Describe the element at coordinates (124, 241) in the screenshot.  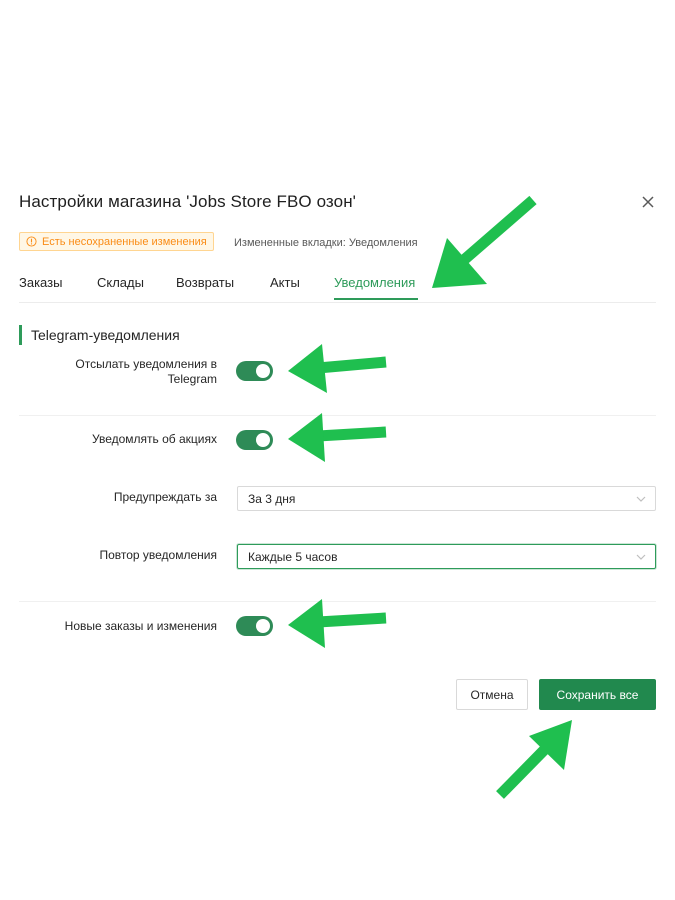
I see `unsaved-changes-text: Есть несохраненные изменения` at that location.